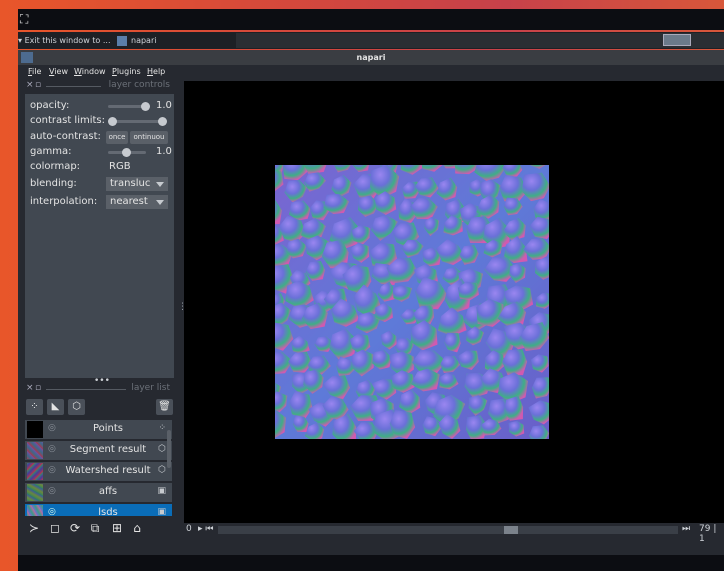  I want to click on layer-name: lsds, so click(108, 511).